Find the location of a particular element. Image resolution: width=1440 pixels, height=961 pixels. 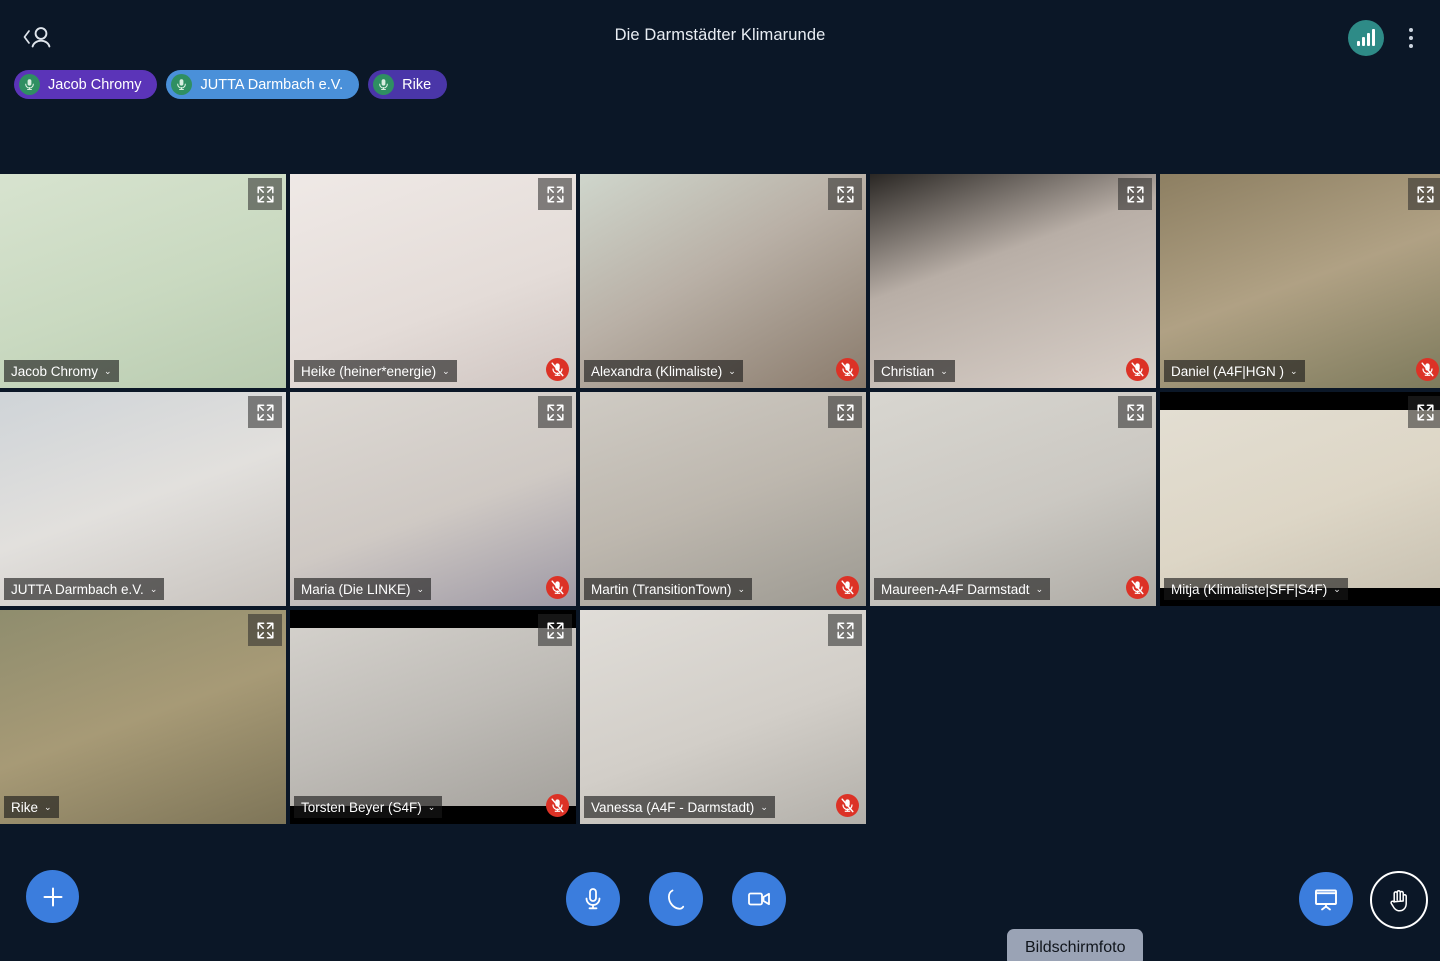

signal-strength-icon is located at coordinates (1366, 38).